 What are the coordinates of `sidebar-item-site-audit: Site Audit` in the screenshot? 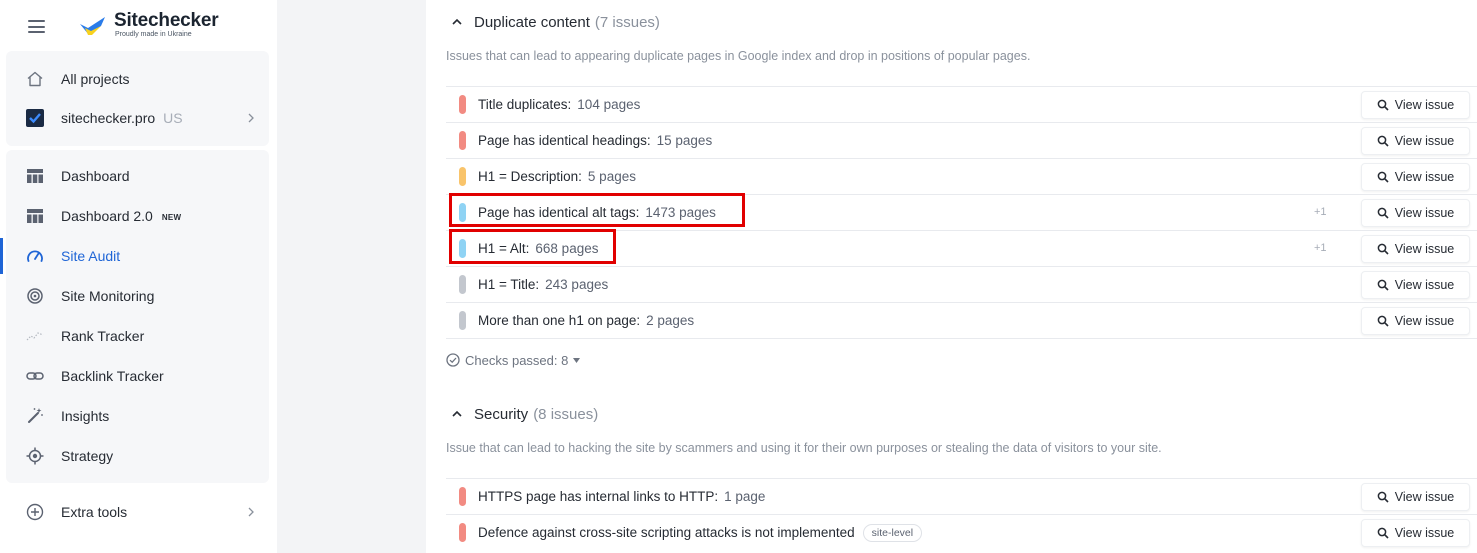 It's located at (134, 256).